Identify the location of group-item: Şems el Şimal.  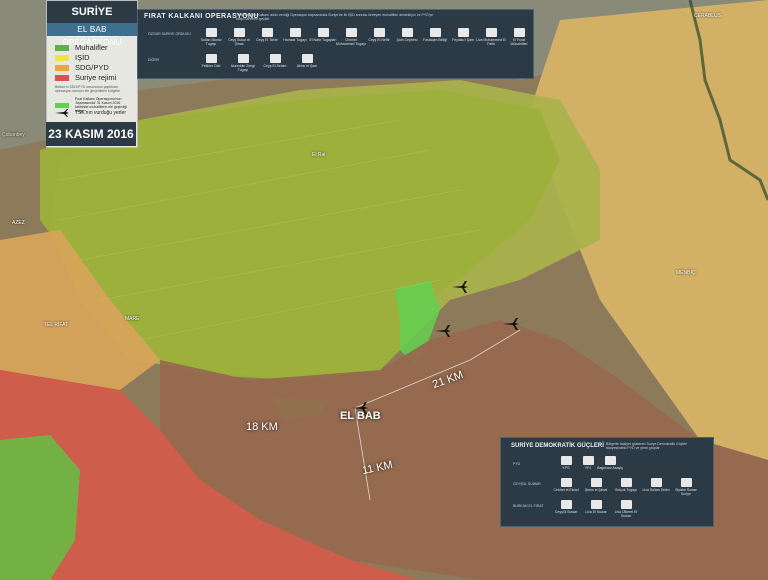
(596, 485).